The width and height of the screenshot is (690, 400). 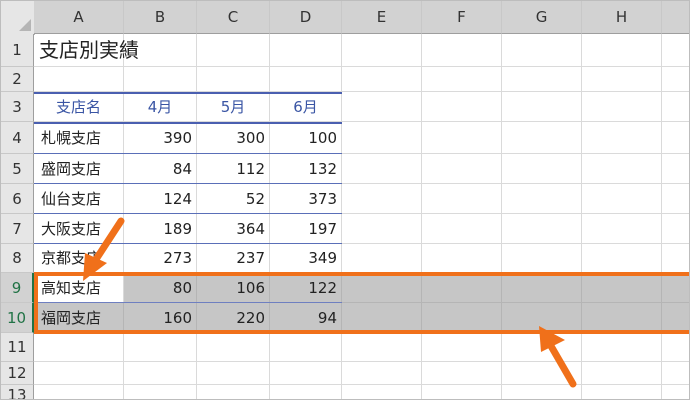 I want to click on table-value: 52, so click(x=233, y=199).